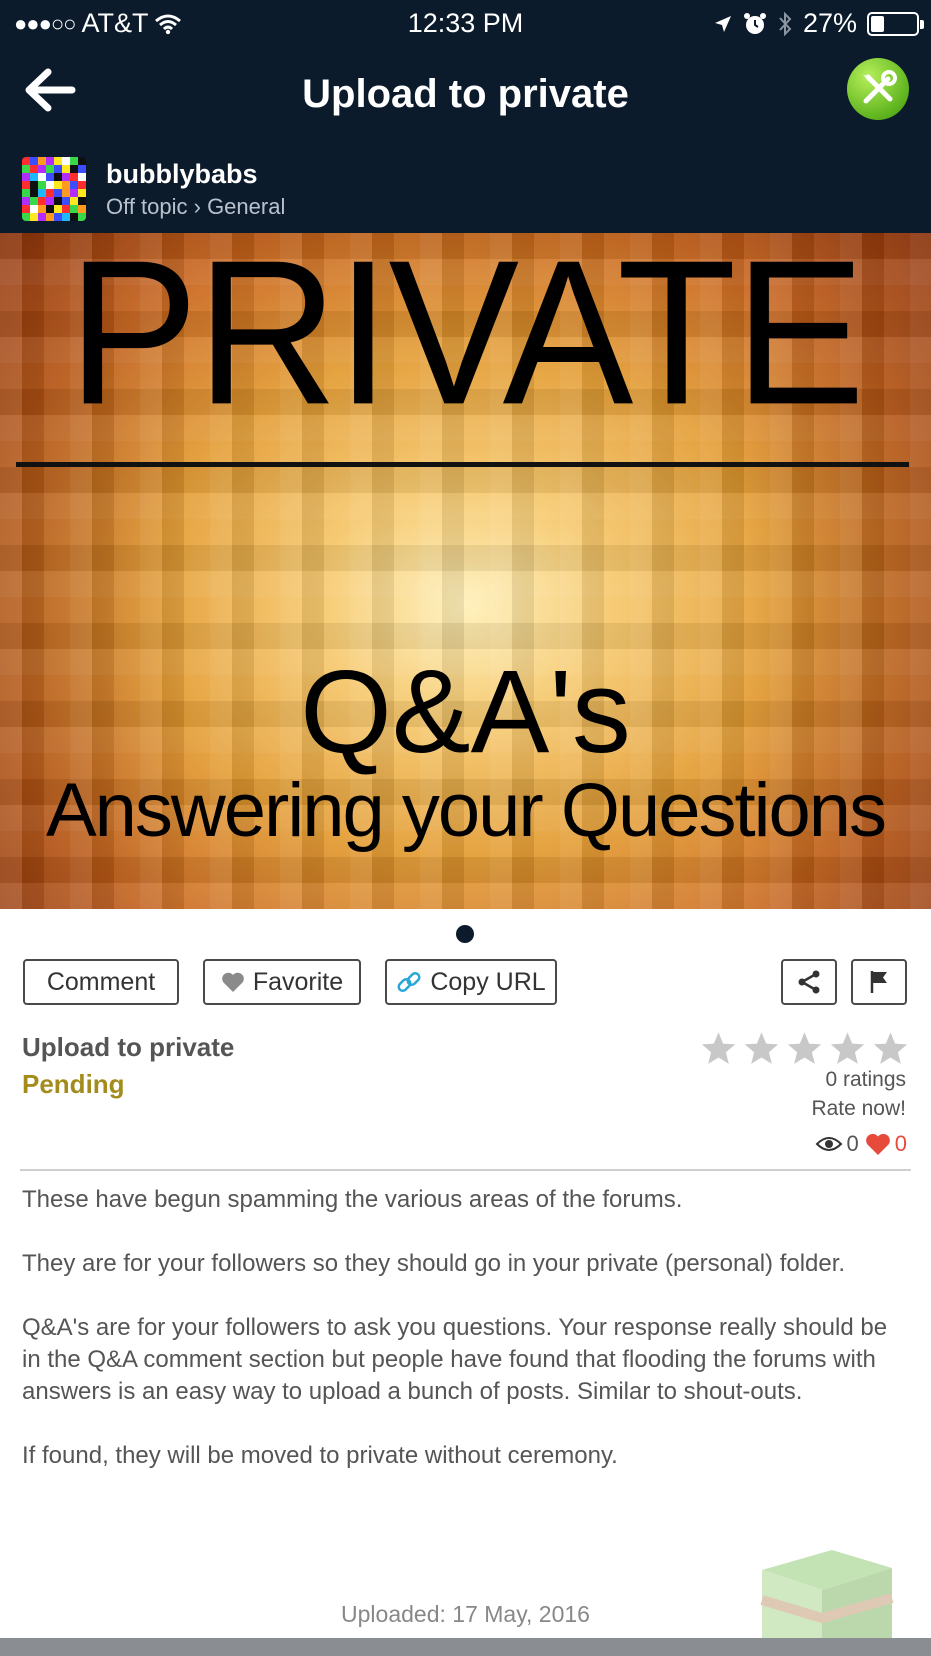 The height and width of the screenshot is (1656, 931). I want to click on copy-url-button-label: Copy URL, so click(488, 981).